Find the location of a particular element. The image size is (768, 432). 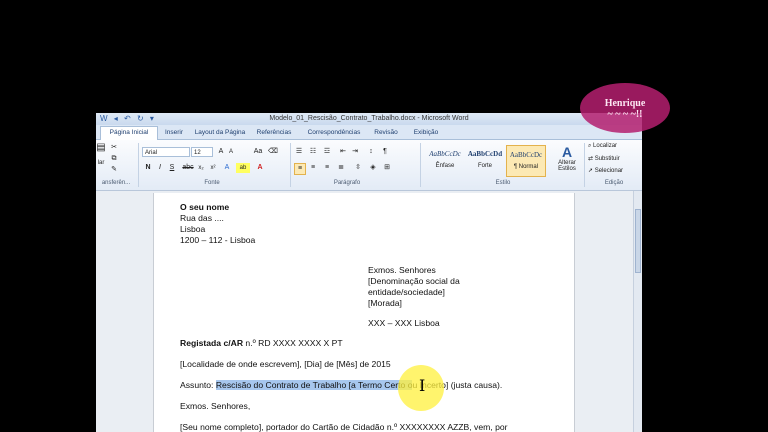

sender-postal: 1200 – 112 - Lisboa is located at coordinates (218, 240).